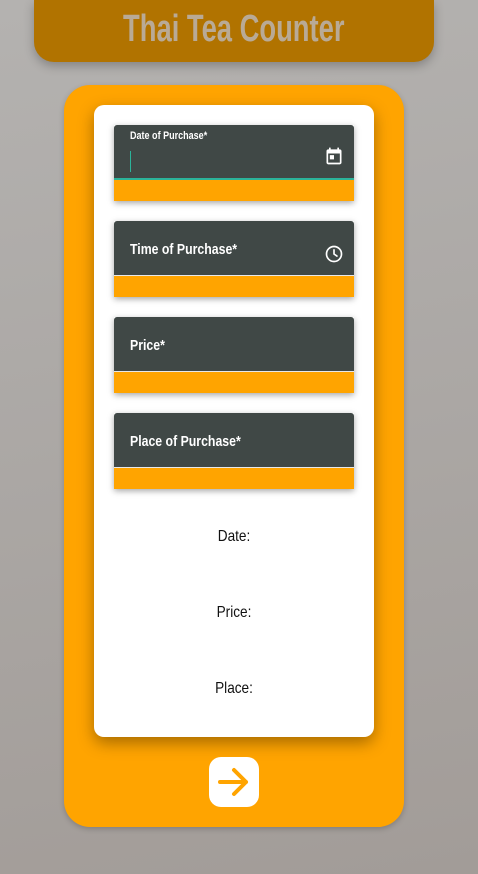 The height and width of the screenshot is (874, 478). What do you see at coordinates (234, 355) in the screenshot?
I see `price-field: Price*` at bounding box center [234, 355].